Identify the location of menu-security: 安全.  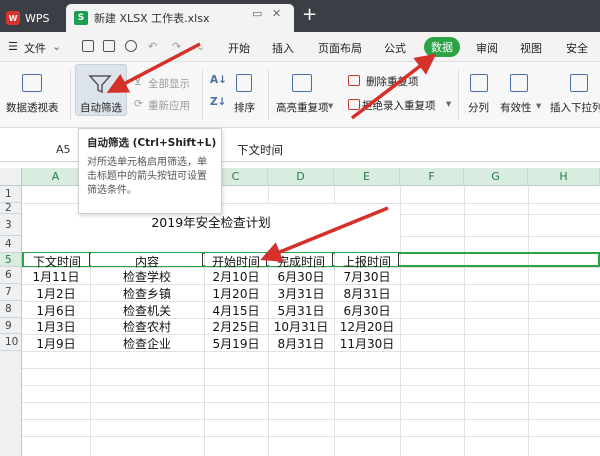
(577, 48).